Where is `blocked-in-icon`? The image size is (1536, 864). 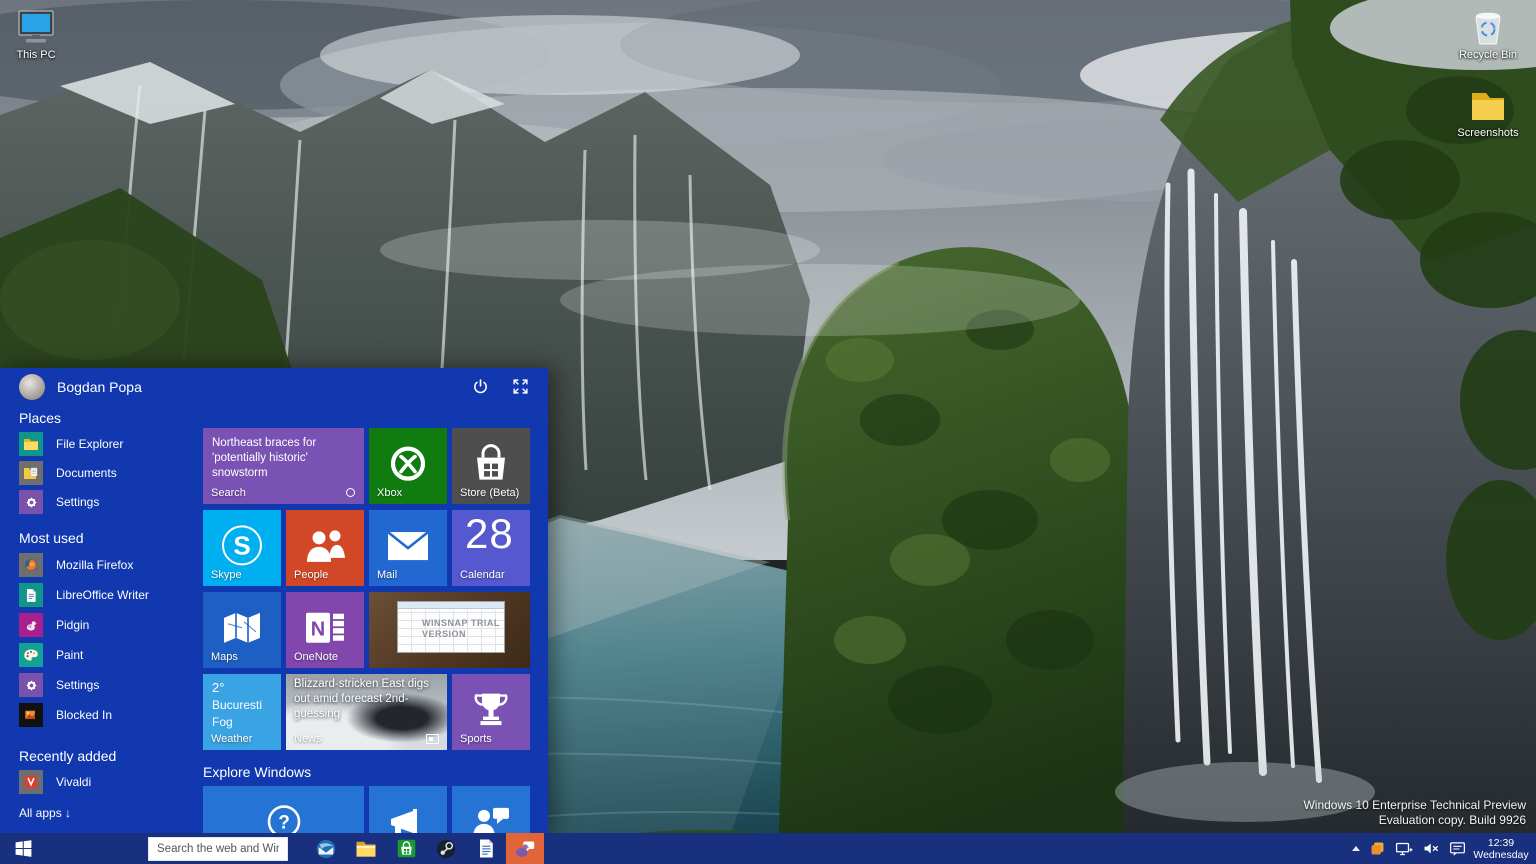 blocked-in-icon is located at coordinates (29, 714).